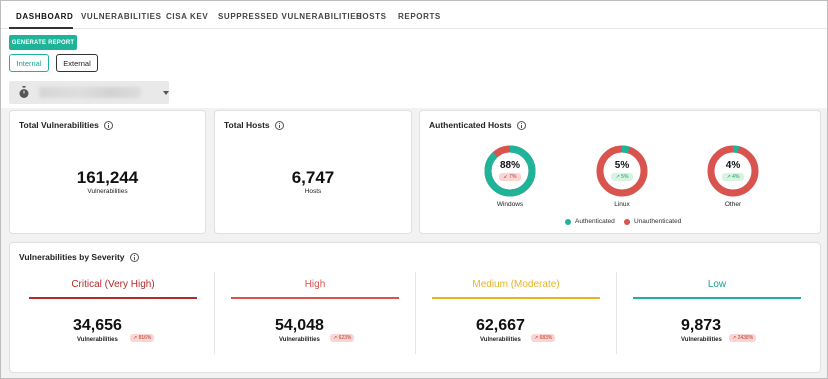 The width and height of the screenshot is (828, 379). Describe the element at coordinates (516, 284) in the screenshot. I see `severity-title: Medium (Moderate)` at that location.